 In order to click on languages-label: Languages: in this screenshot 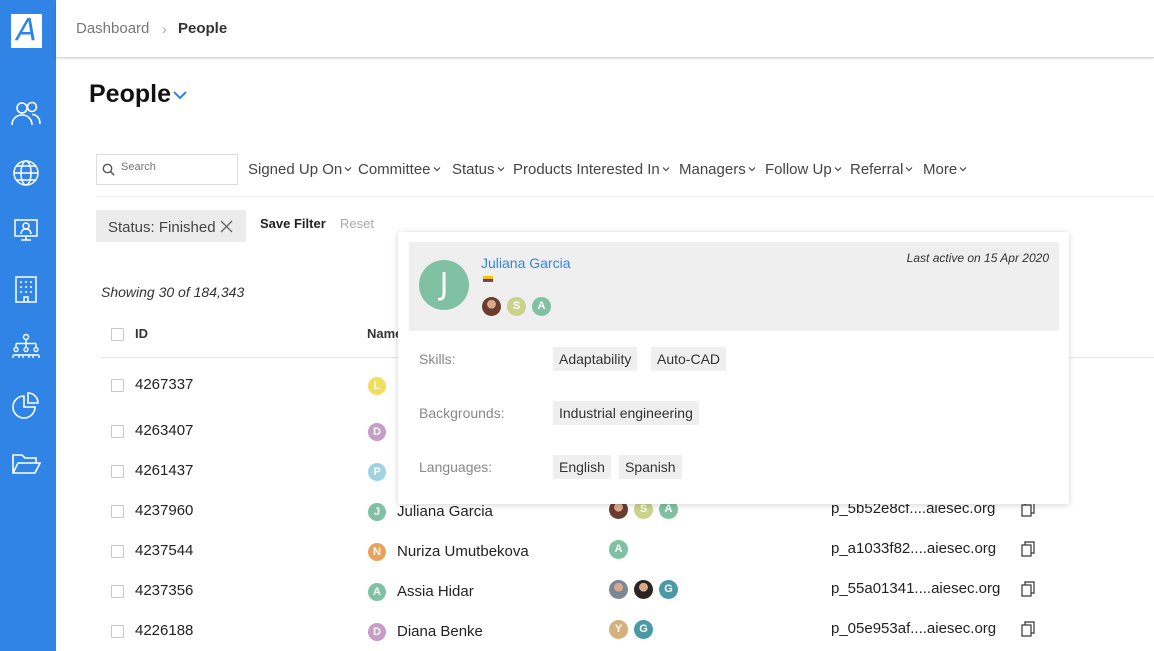, I will do `click(456, 467)`.